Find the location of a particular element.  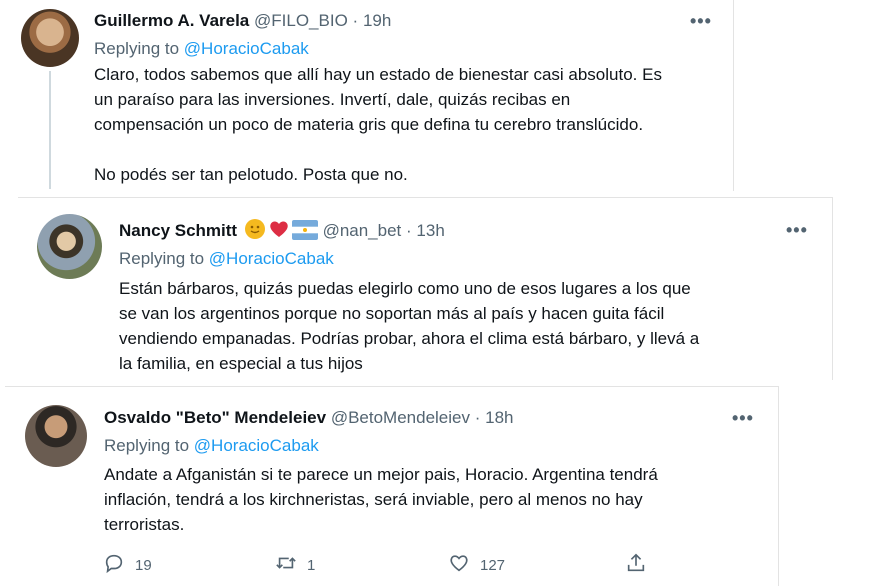

display-name: Nancy Schmitt is located at coordinates (178, 230).